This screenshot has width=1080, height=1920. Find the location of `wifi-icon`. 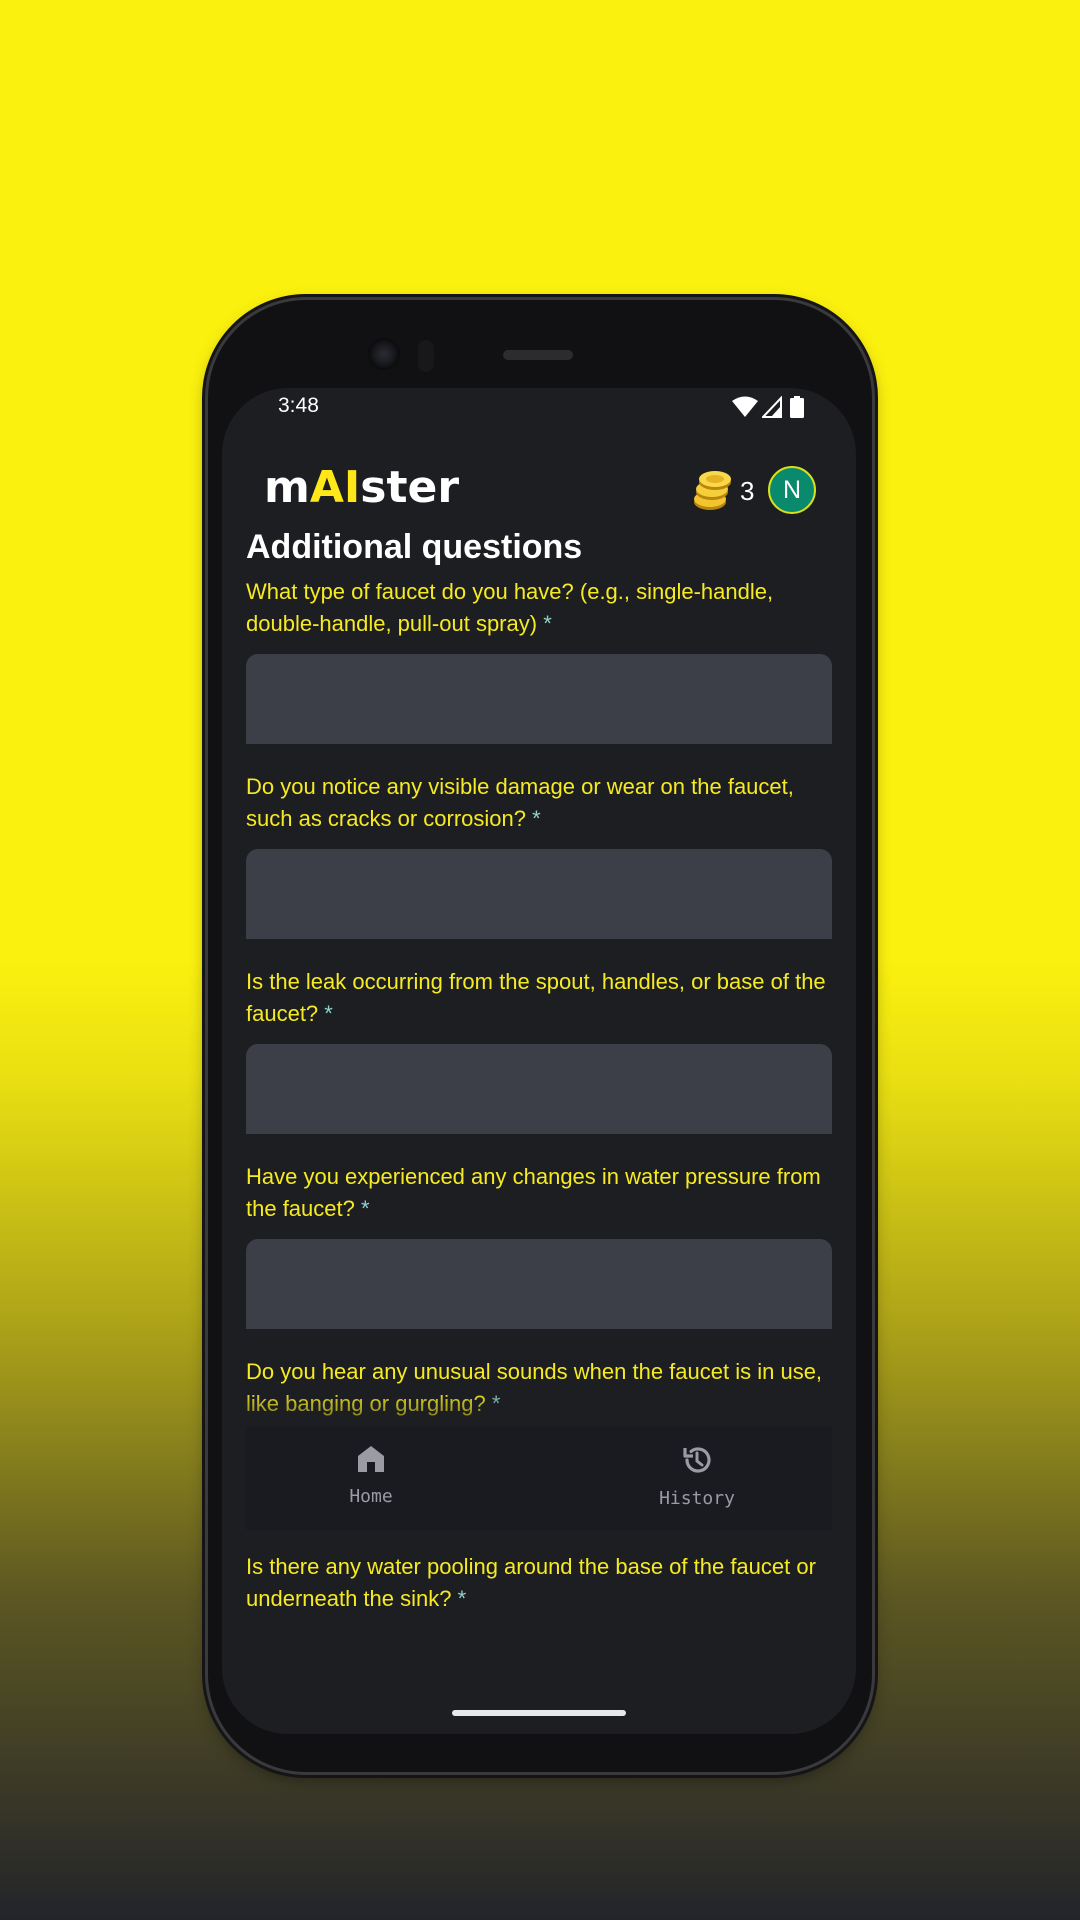

wifi-icon is located at coordinates (745, 406).